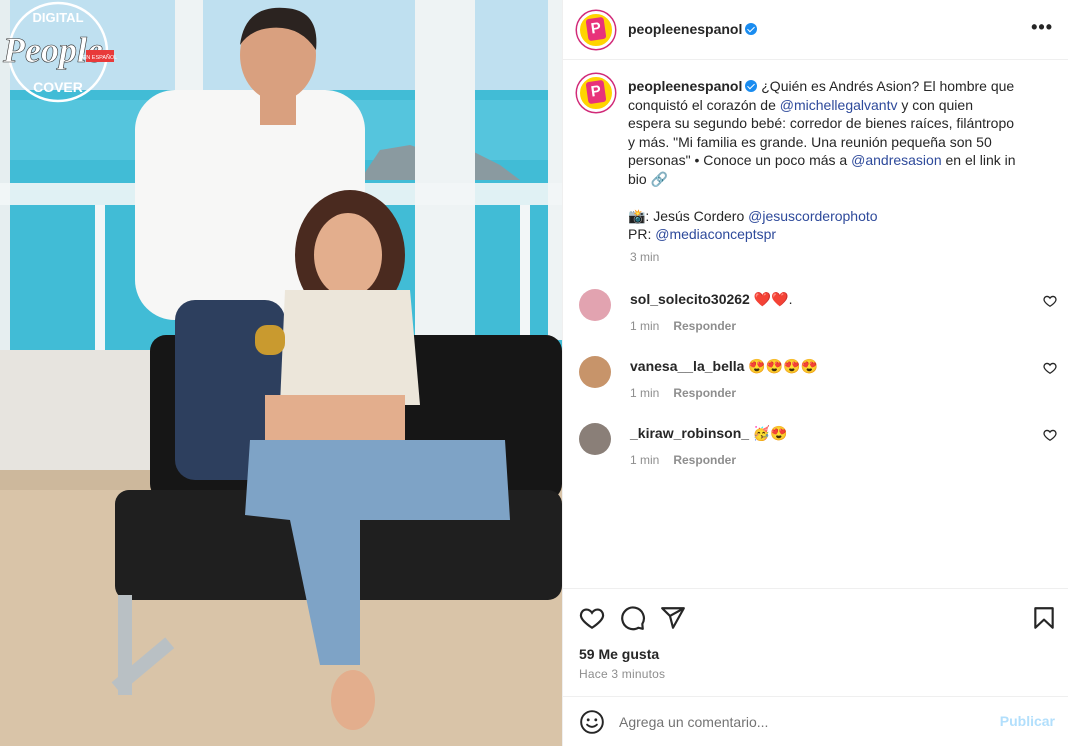 The width and height of the screenshot is (1068, 746). Describe the element at coordinates (645, 257) in the screenshot. I see `caption-timestamp: 3 min` at that location.